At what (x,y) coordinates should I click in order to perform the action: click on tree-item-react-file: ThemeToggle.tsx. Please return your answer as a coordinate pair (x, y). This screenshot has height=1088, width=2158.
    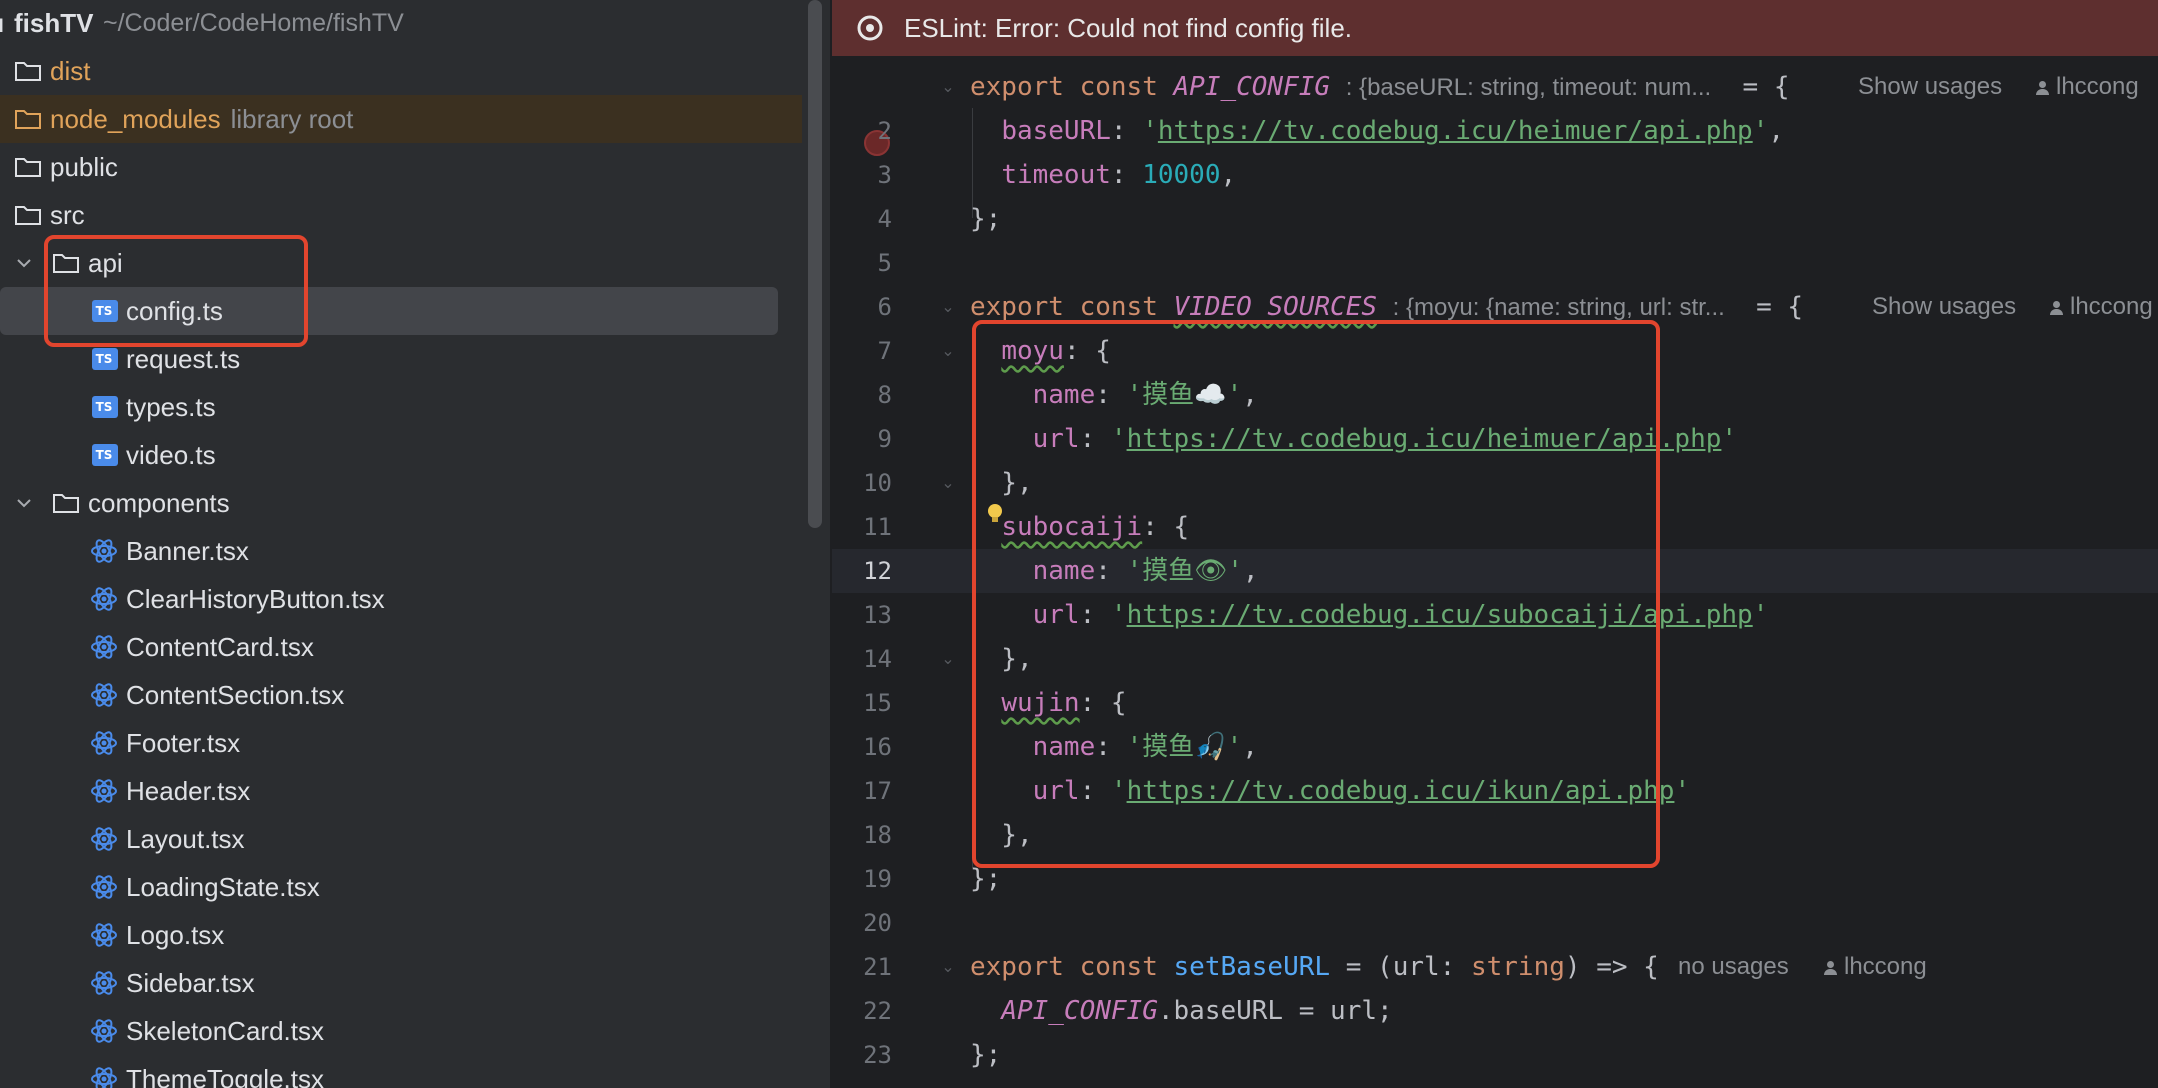
    Looking at the image, I should click on (400, 1071).